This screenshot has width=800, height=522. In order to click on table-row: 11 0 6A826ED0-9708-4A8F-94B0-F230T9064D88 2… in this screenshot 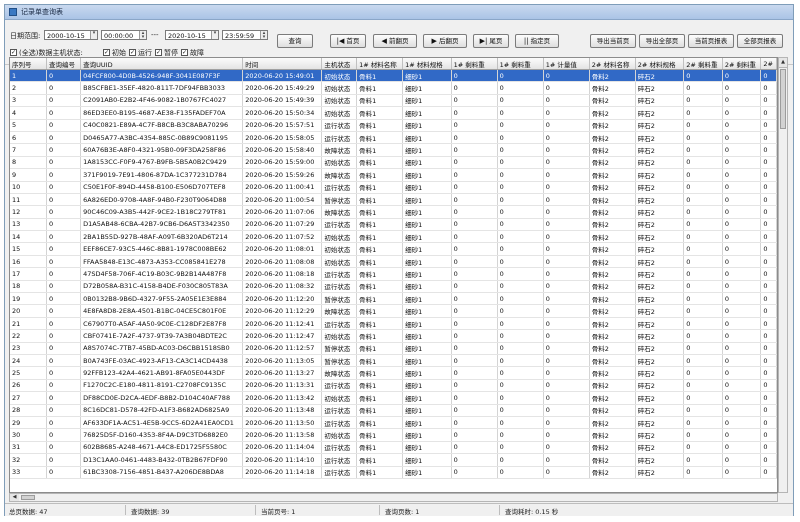, I will do `click(393, 200)`.